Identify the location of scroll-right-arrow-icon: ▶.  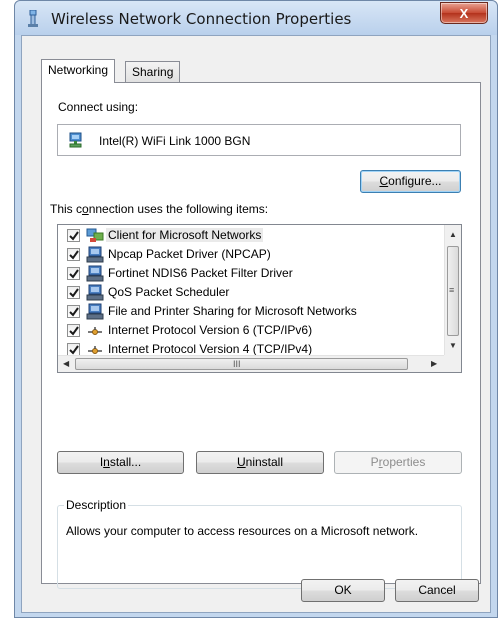
(434, 363).